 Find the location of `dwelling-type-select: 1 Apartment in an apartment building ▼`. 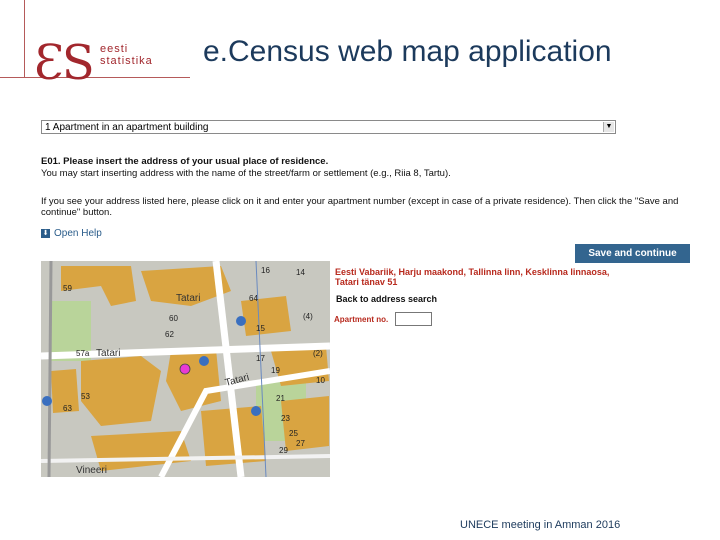

dwelling-type-select: 1 Apartment in an apartment building ▼ is located at coordinates (328, 127).